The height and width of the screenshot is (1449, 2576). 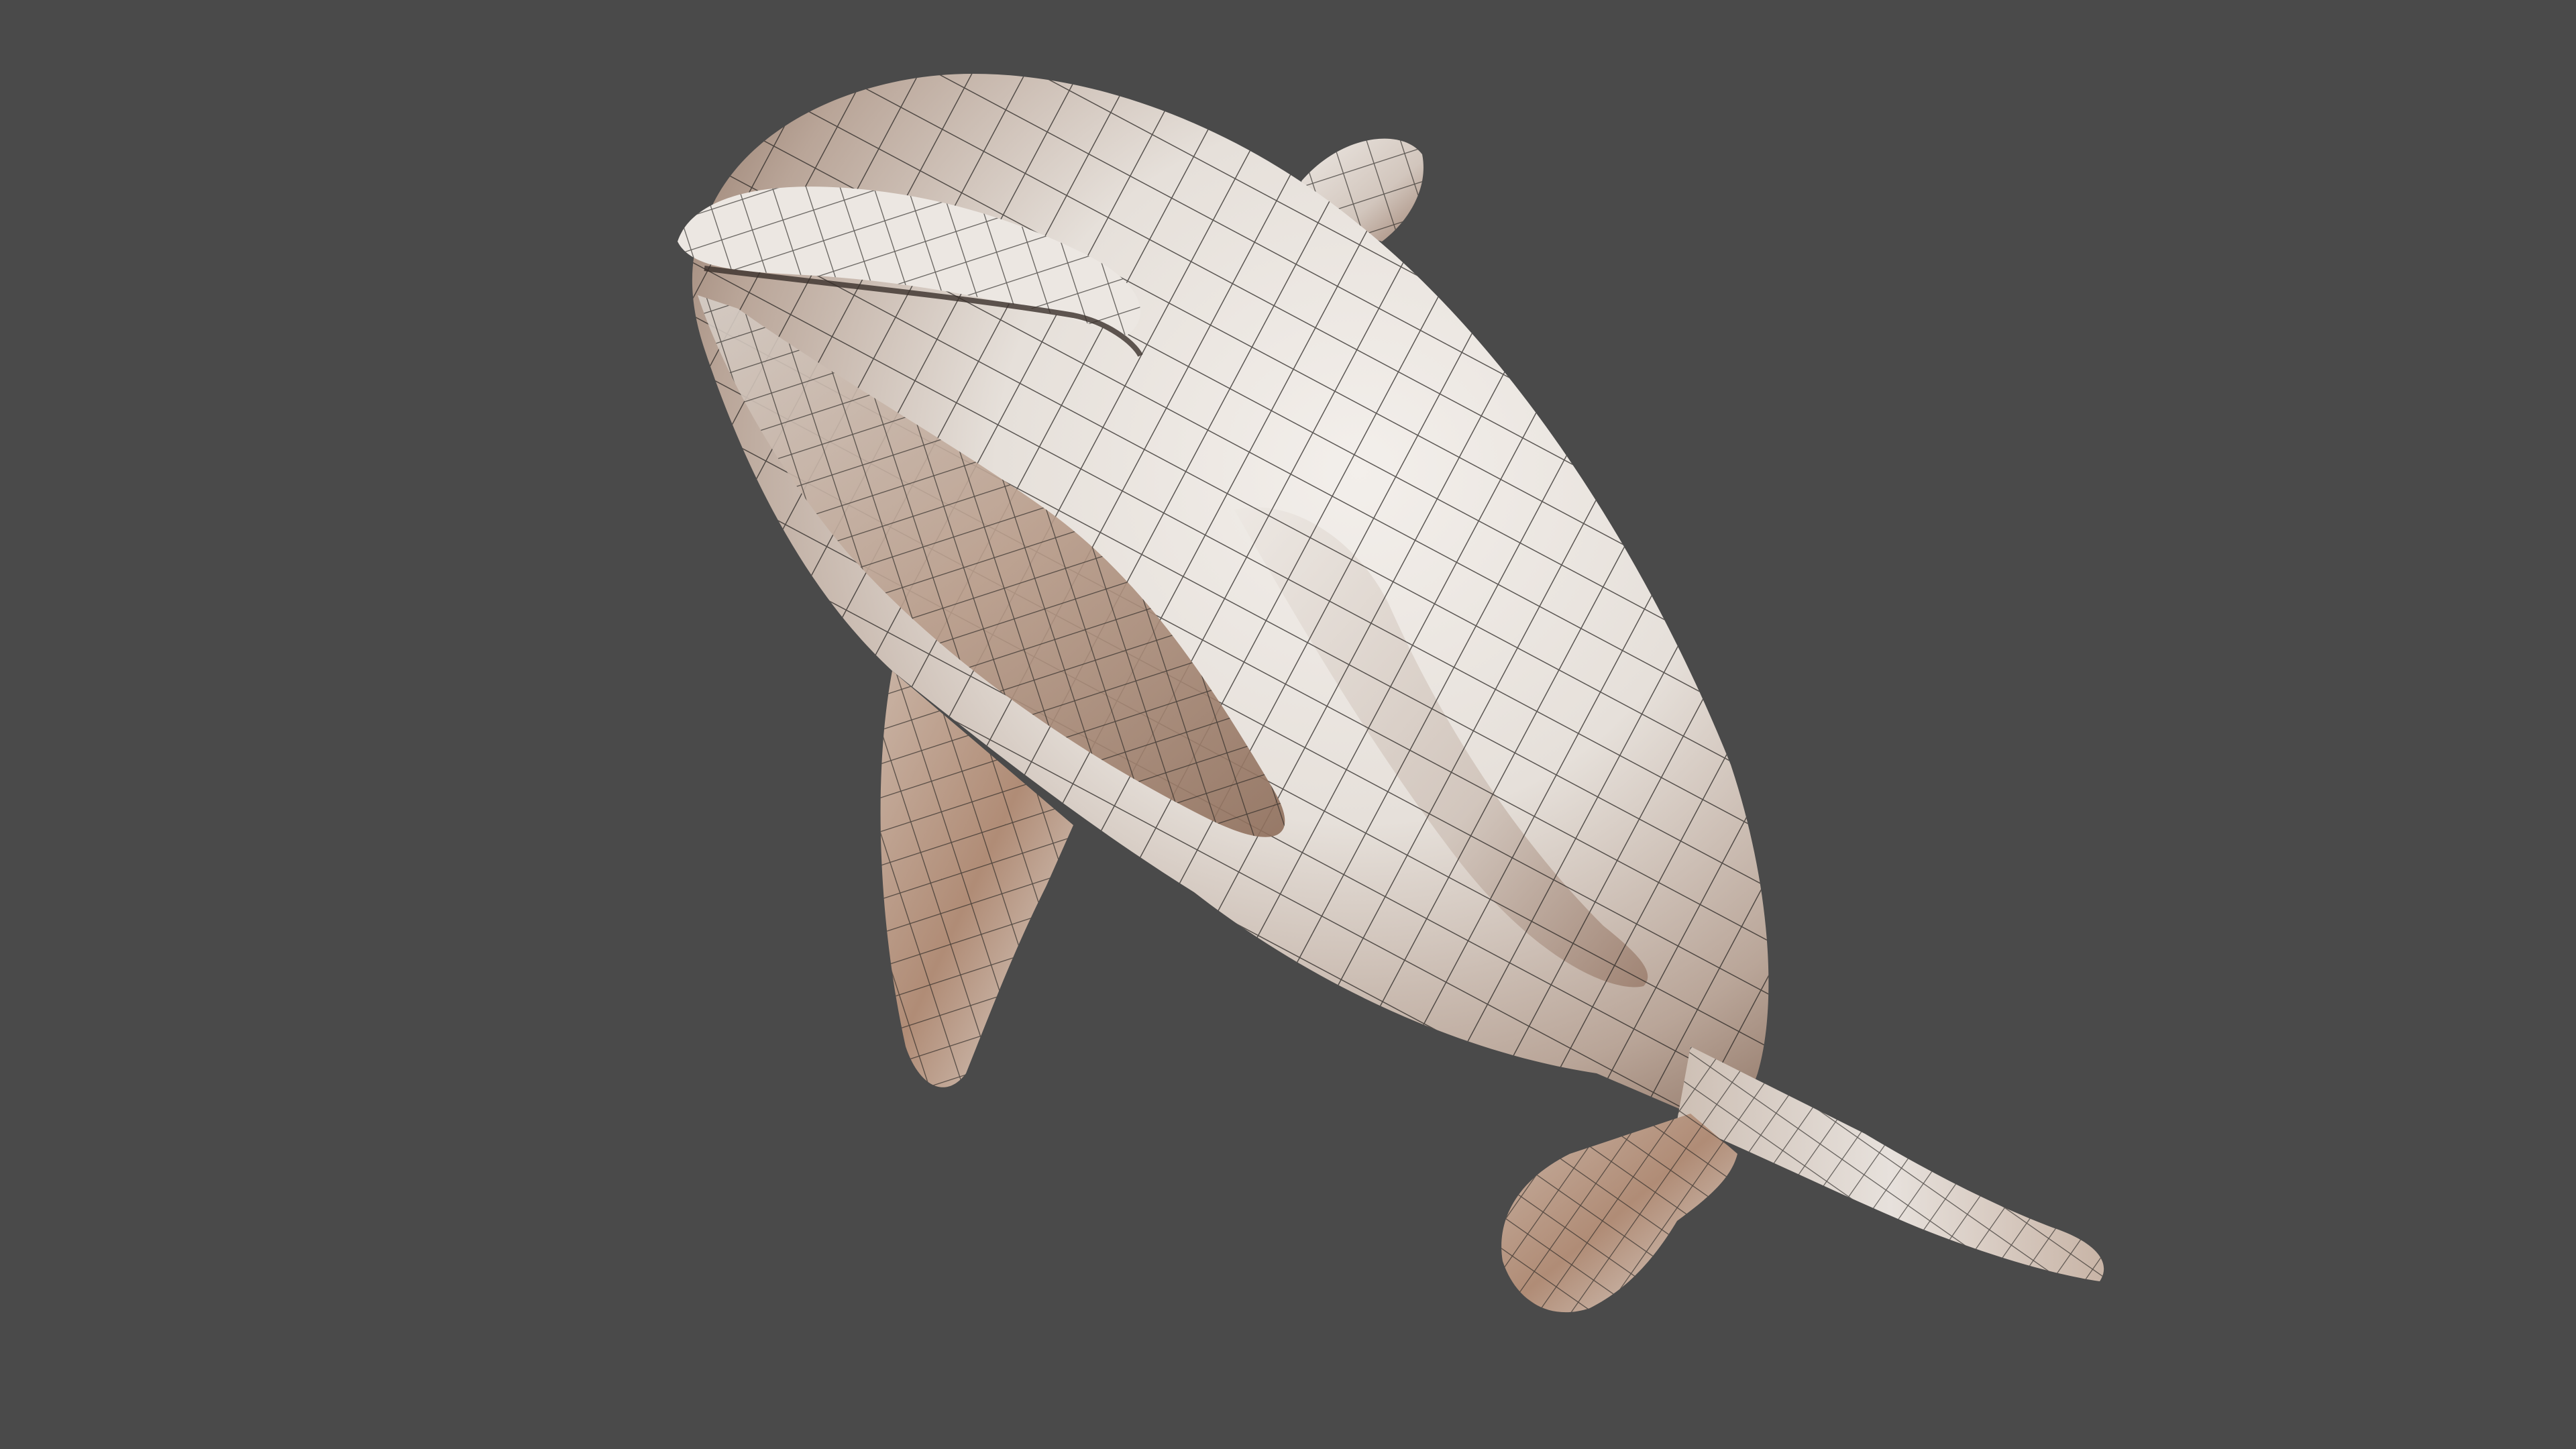 What do you see at coordinates (1890, 1163) in the screenshot?
I see `tail-stock` at bounding box center [1890, 1163].